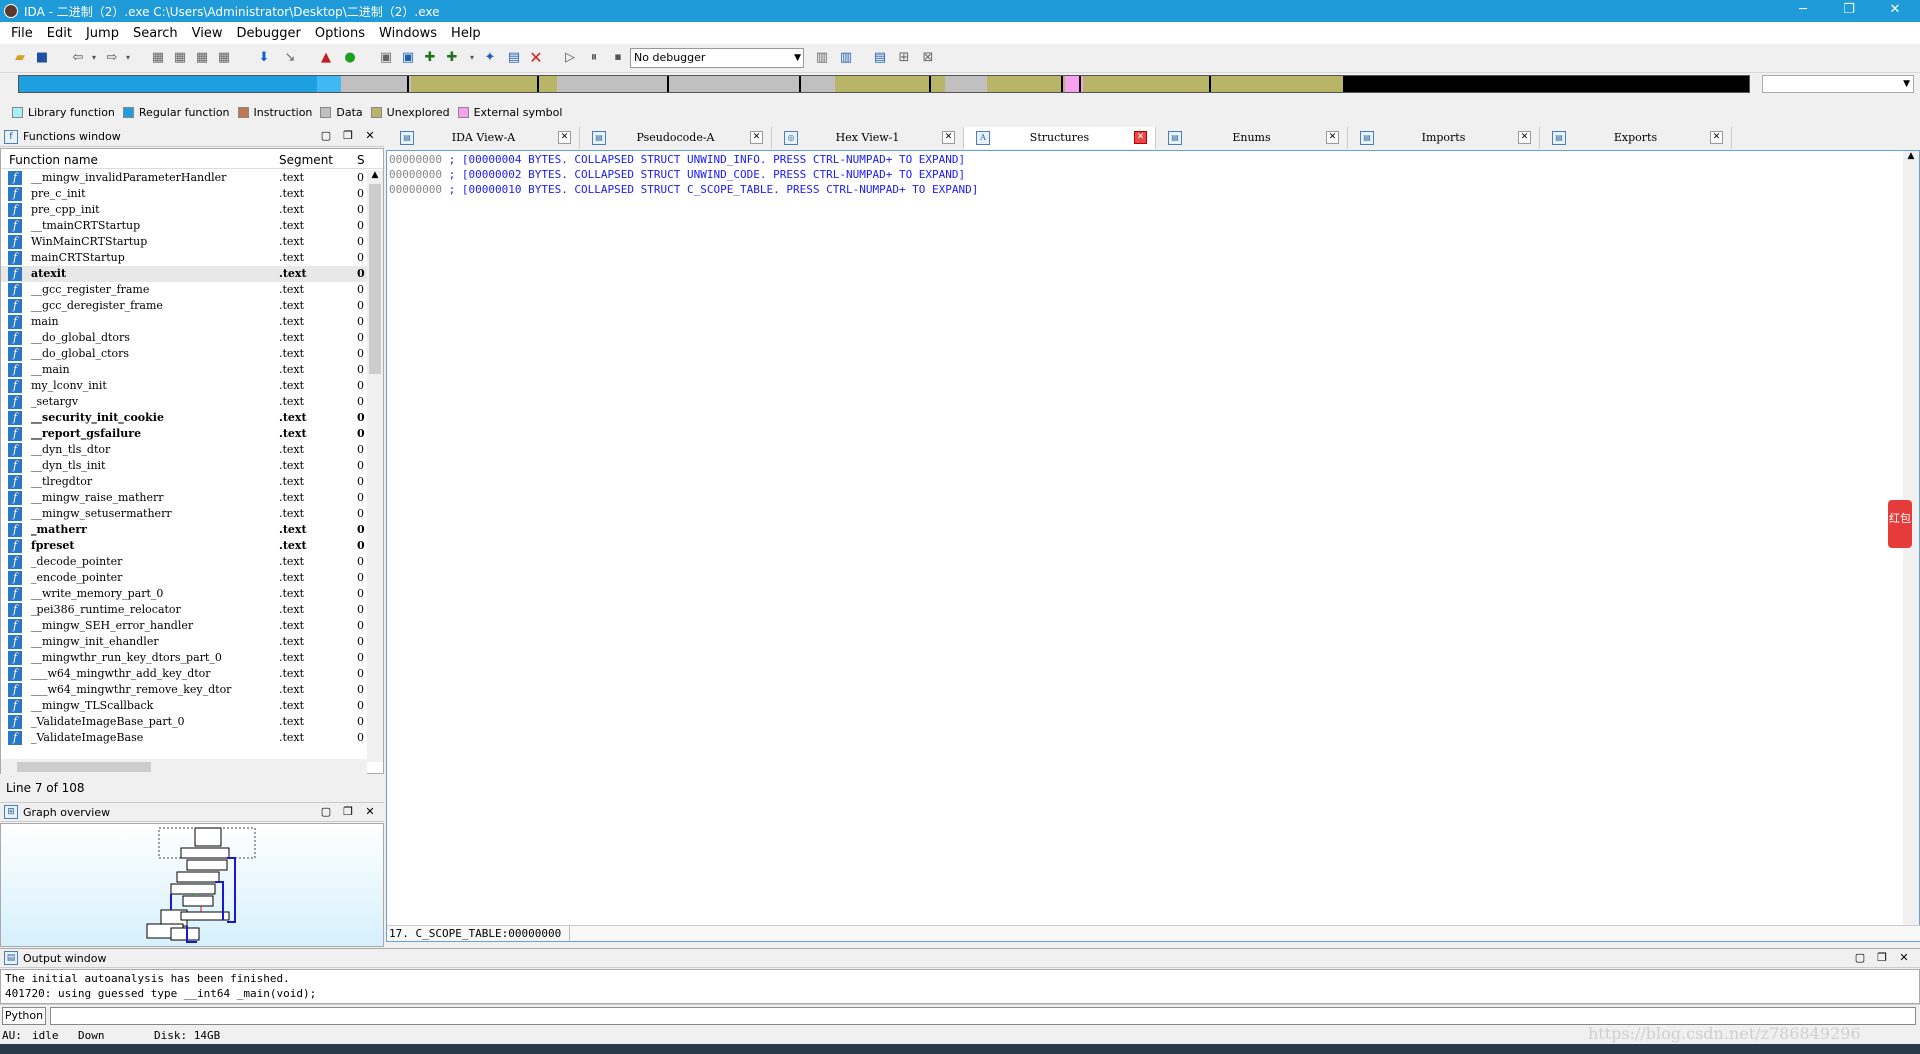  Describe the element at coordinates (184, 498) in the screenshot. I see `function-row: f __mingw_raise_matherr .text 0` at that location.